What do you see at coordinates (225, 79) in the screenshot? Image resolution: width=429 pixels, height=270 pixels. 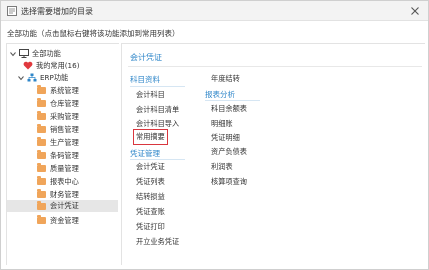 I see `function-item: 年度结转` at bounding box center [225, 79].